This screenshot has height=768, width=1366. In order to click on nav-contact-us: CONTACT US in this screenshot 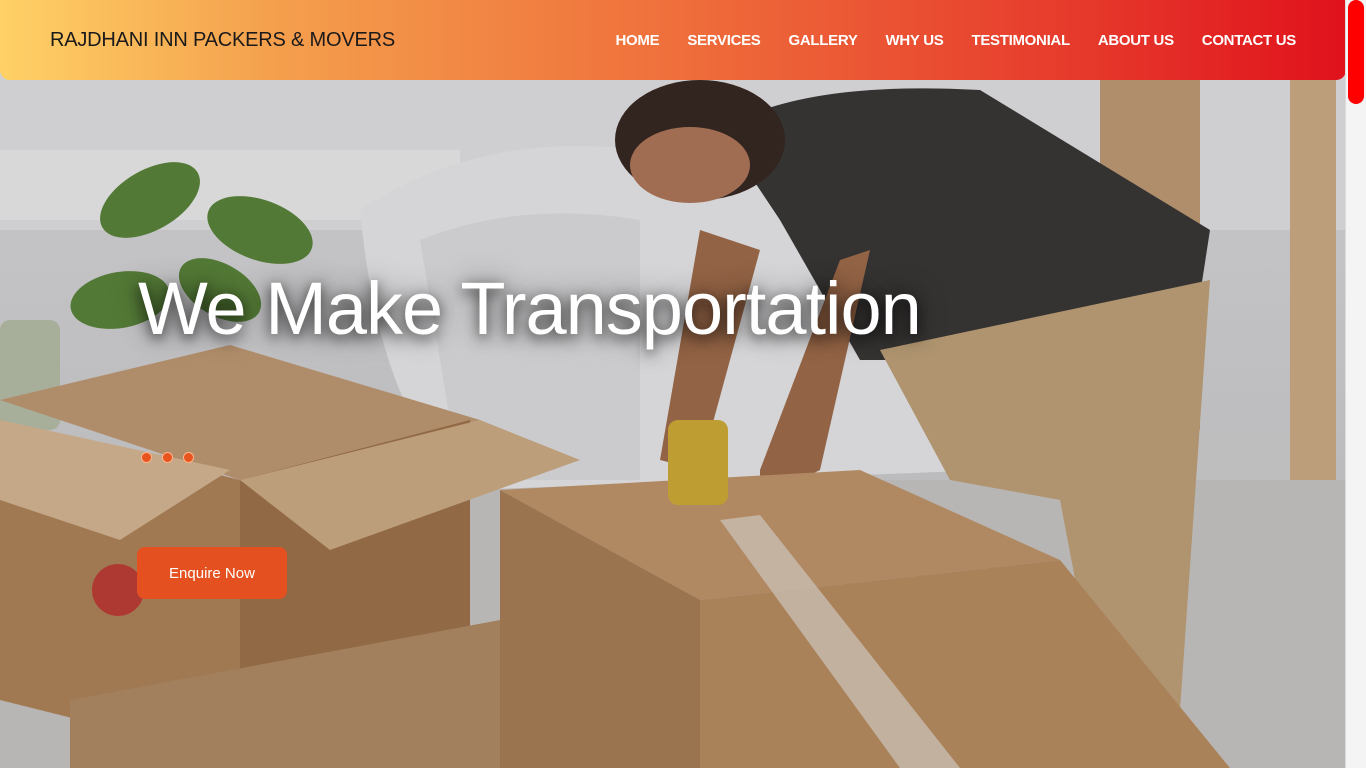, I will do `click(1249, 40)`.